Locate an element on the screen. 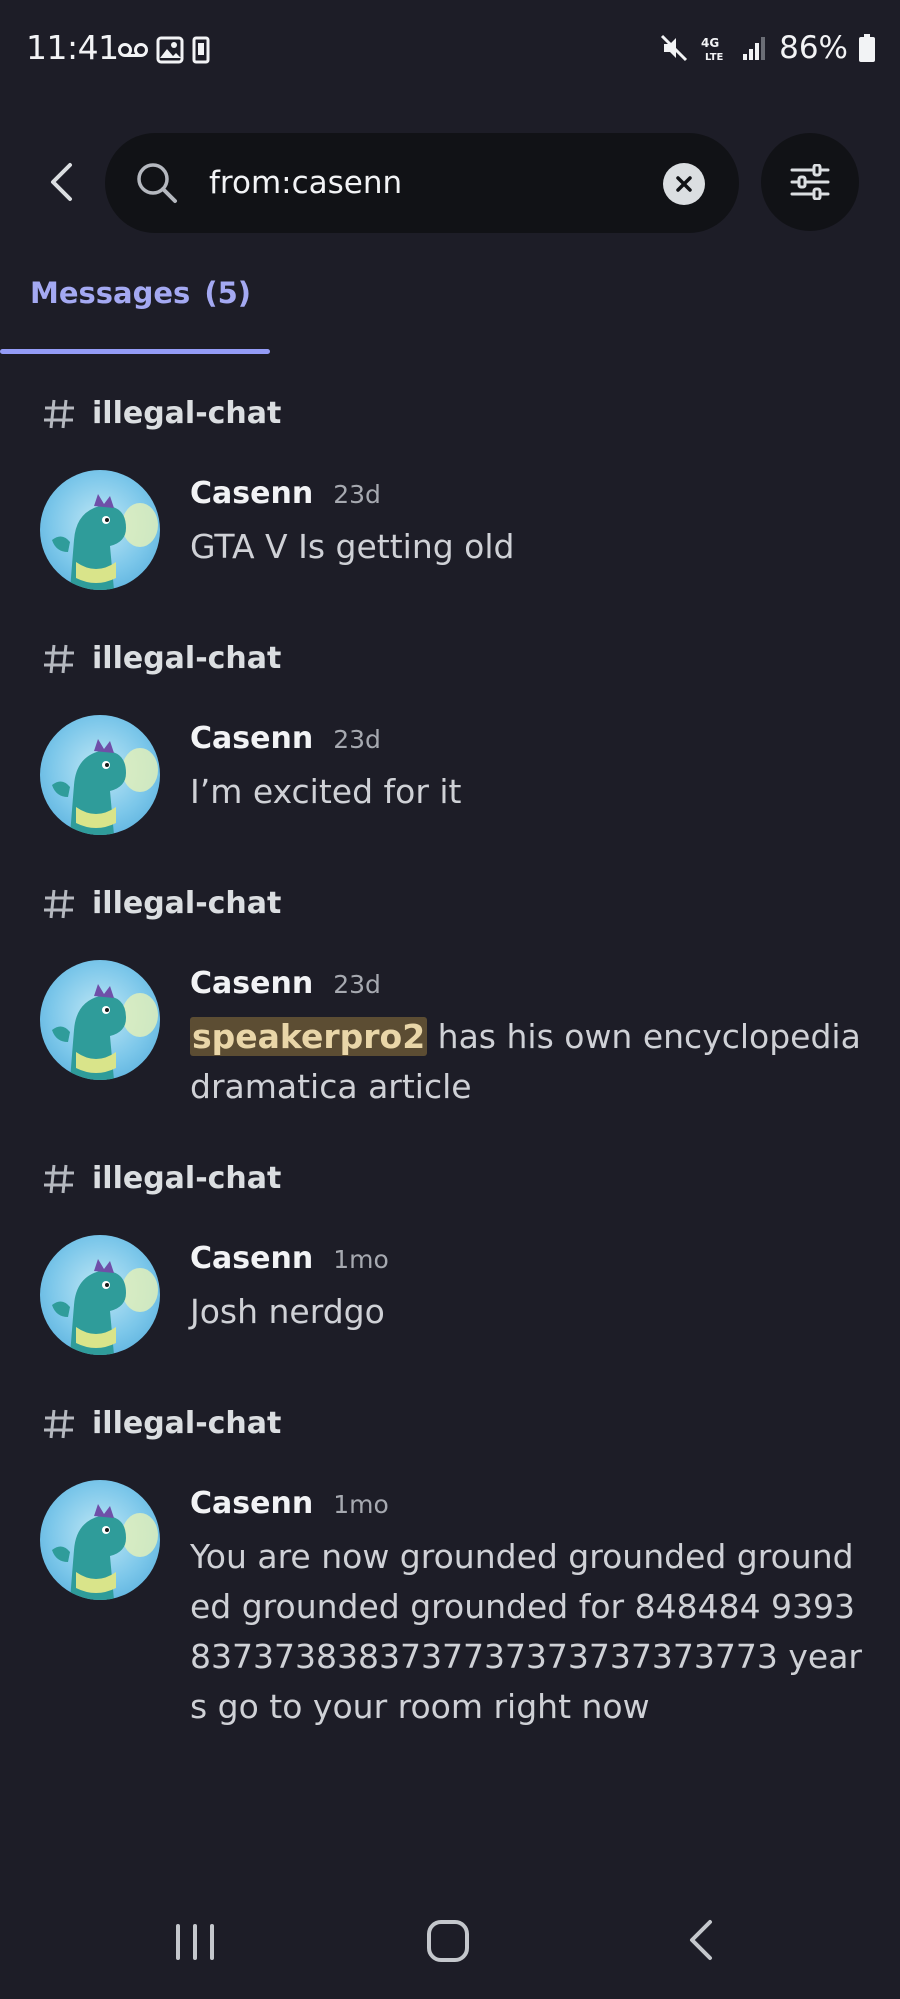  home-icon is located at coordinates (448, 1941).